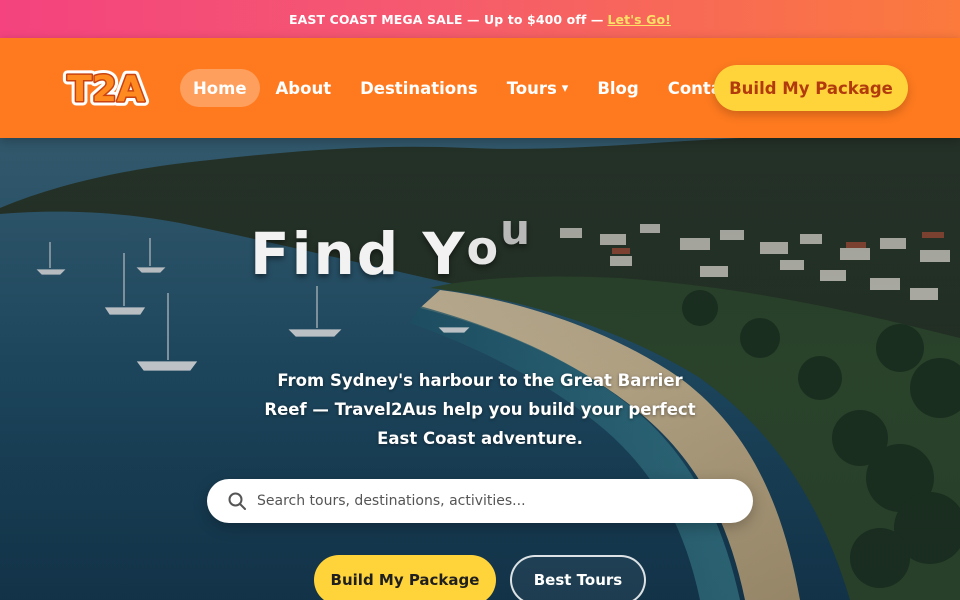  What do you see at coordinates (446, 19) in the screenshot?
I see `promo-text: EAST COAST MEGA SALE — Up to $400 off —` at bounding box center [446, 19].